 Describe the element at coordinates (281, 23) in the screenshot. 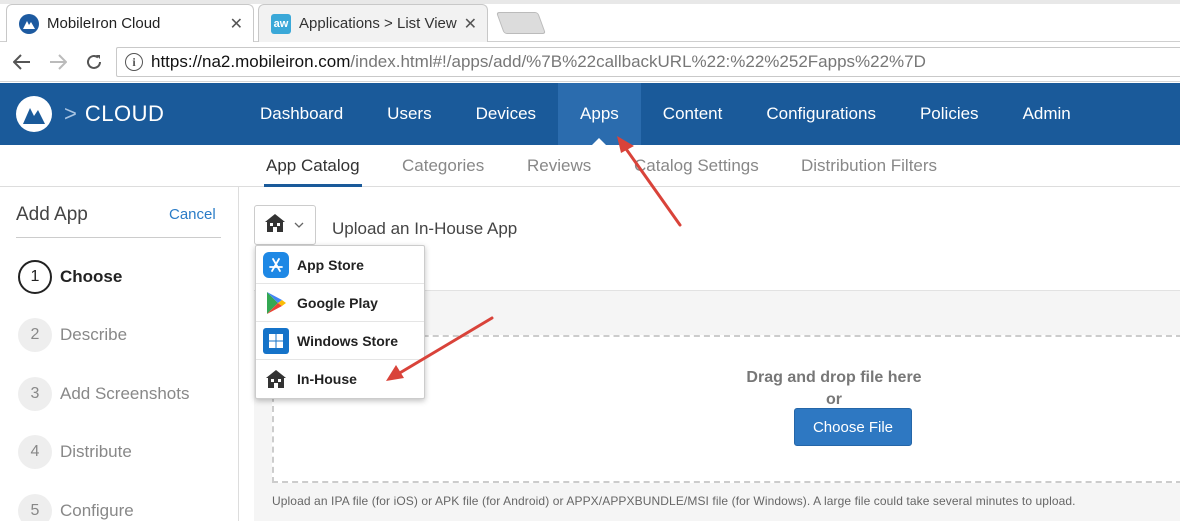

I see `airwatch-favicon-icon: aw` at that location.